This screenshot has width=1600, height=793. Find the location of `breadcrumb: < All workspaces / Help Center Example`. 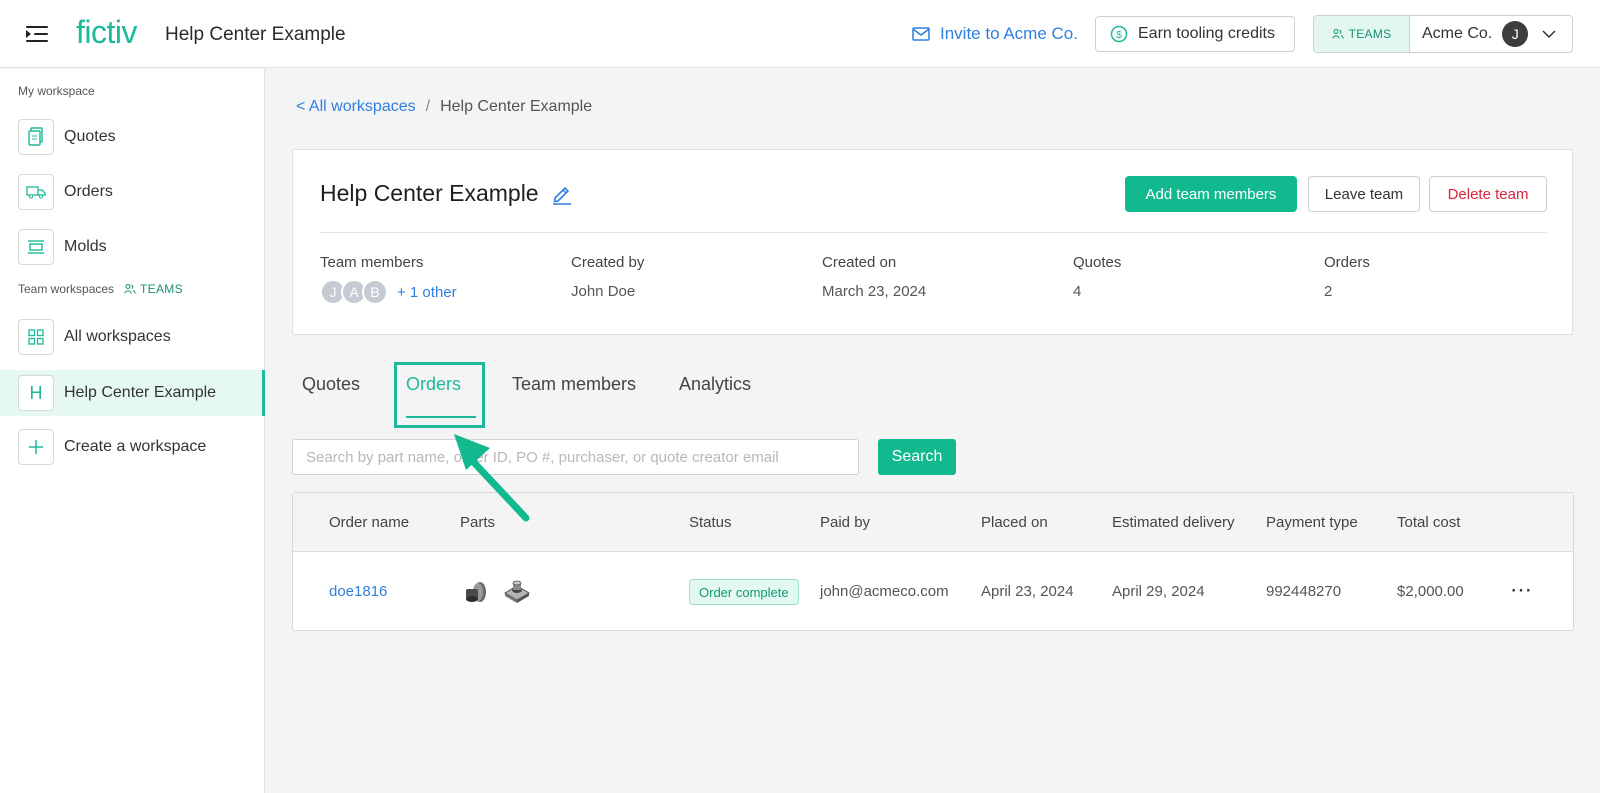

breadcrumb: < All workspaces / Help Center Example is located at coordinates (444, 107).